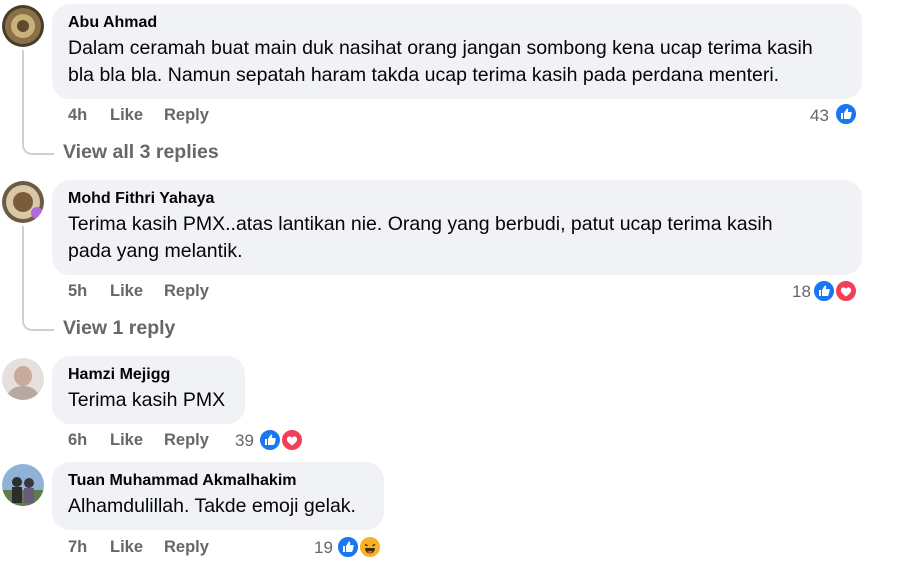  I want to click on reaction-count: 43, so click(819, 116).